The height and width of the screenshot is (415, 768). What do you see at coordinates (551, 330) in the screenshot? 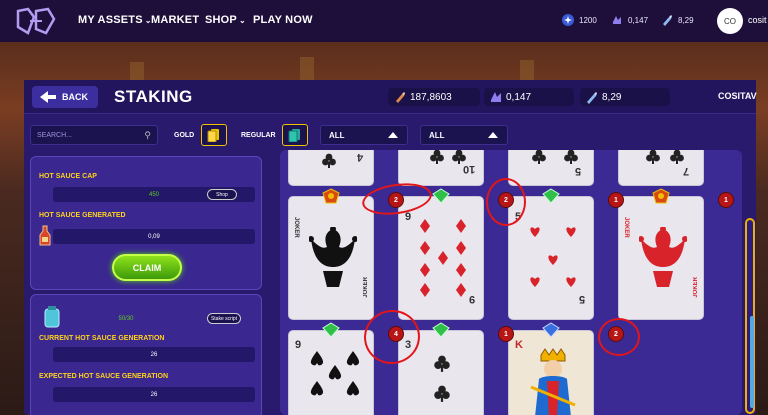
I see `blue-gem-icon` at bounding box center [551, 330].